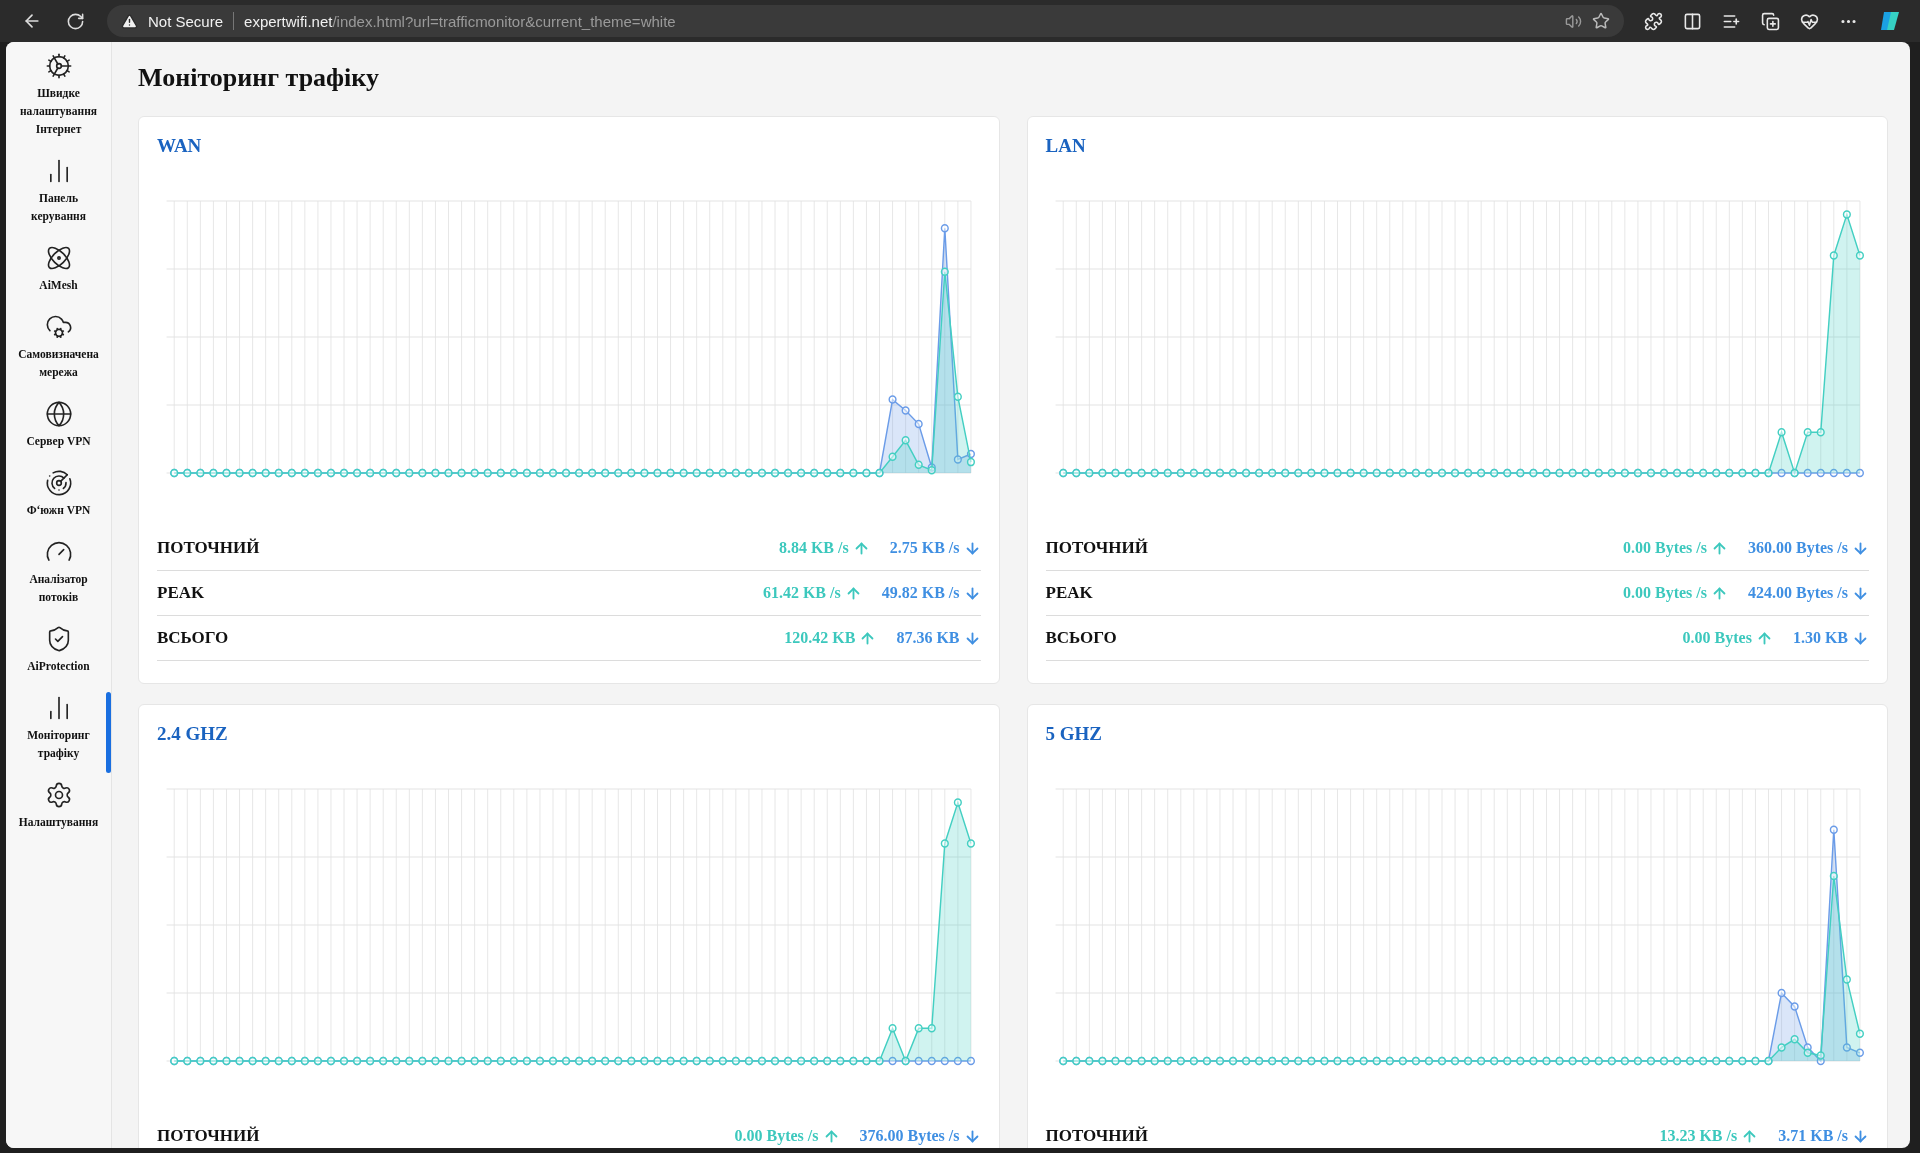 The image size is (1920, 1153). I want to click on security-label: Not Secure, so click(186, 21).